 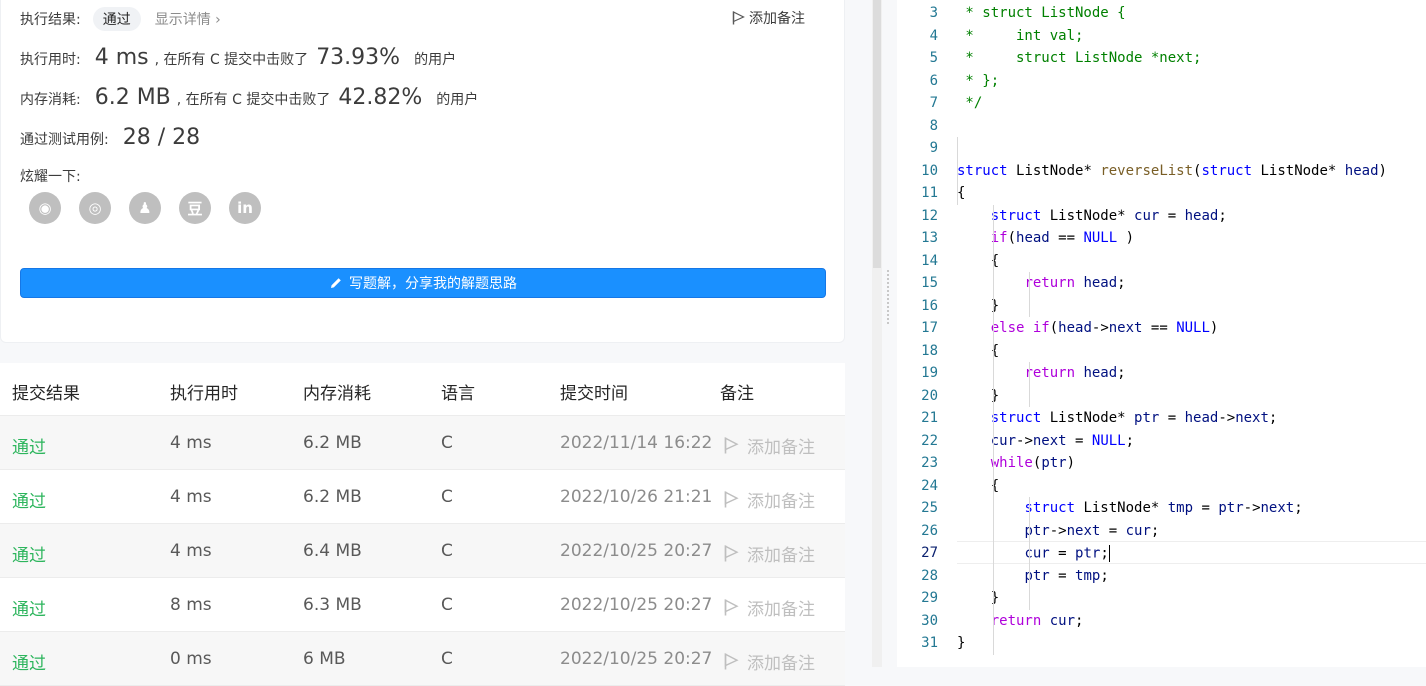 I want to click on code-line: 14 {, so click(x=1161, y=261).